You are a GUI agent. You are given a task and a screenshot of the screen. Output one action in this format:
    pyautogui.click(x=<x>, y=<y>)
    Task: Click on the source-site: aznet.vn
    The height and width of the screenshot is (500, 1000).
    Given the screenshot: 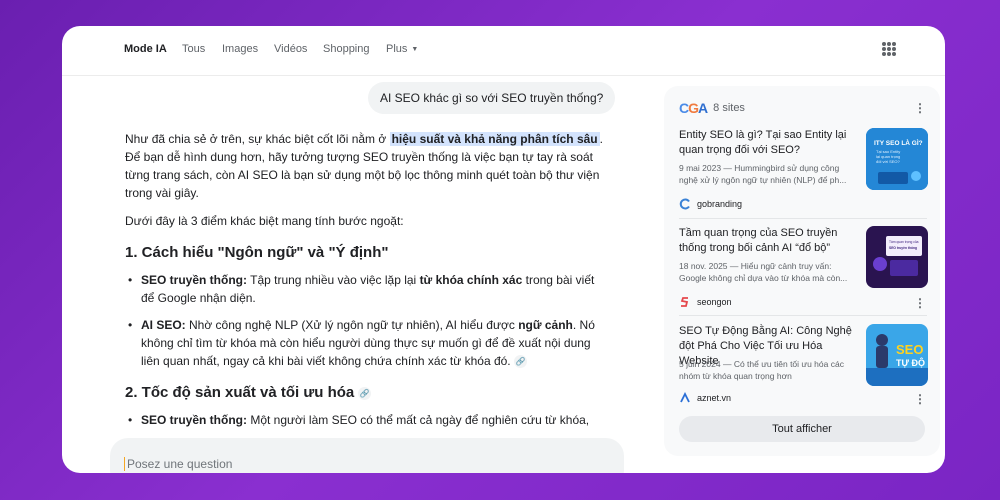 What is the action you would take?
    pyautogui.click(x=705, y=397)
    